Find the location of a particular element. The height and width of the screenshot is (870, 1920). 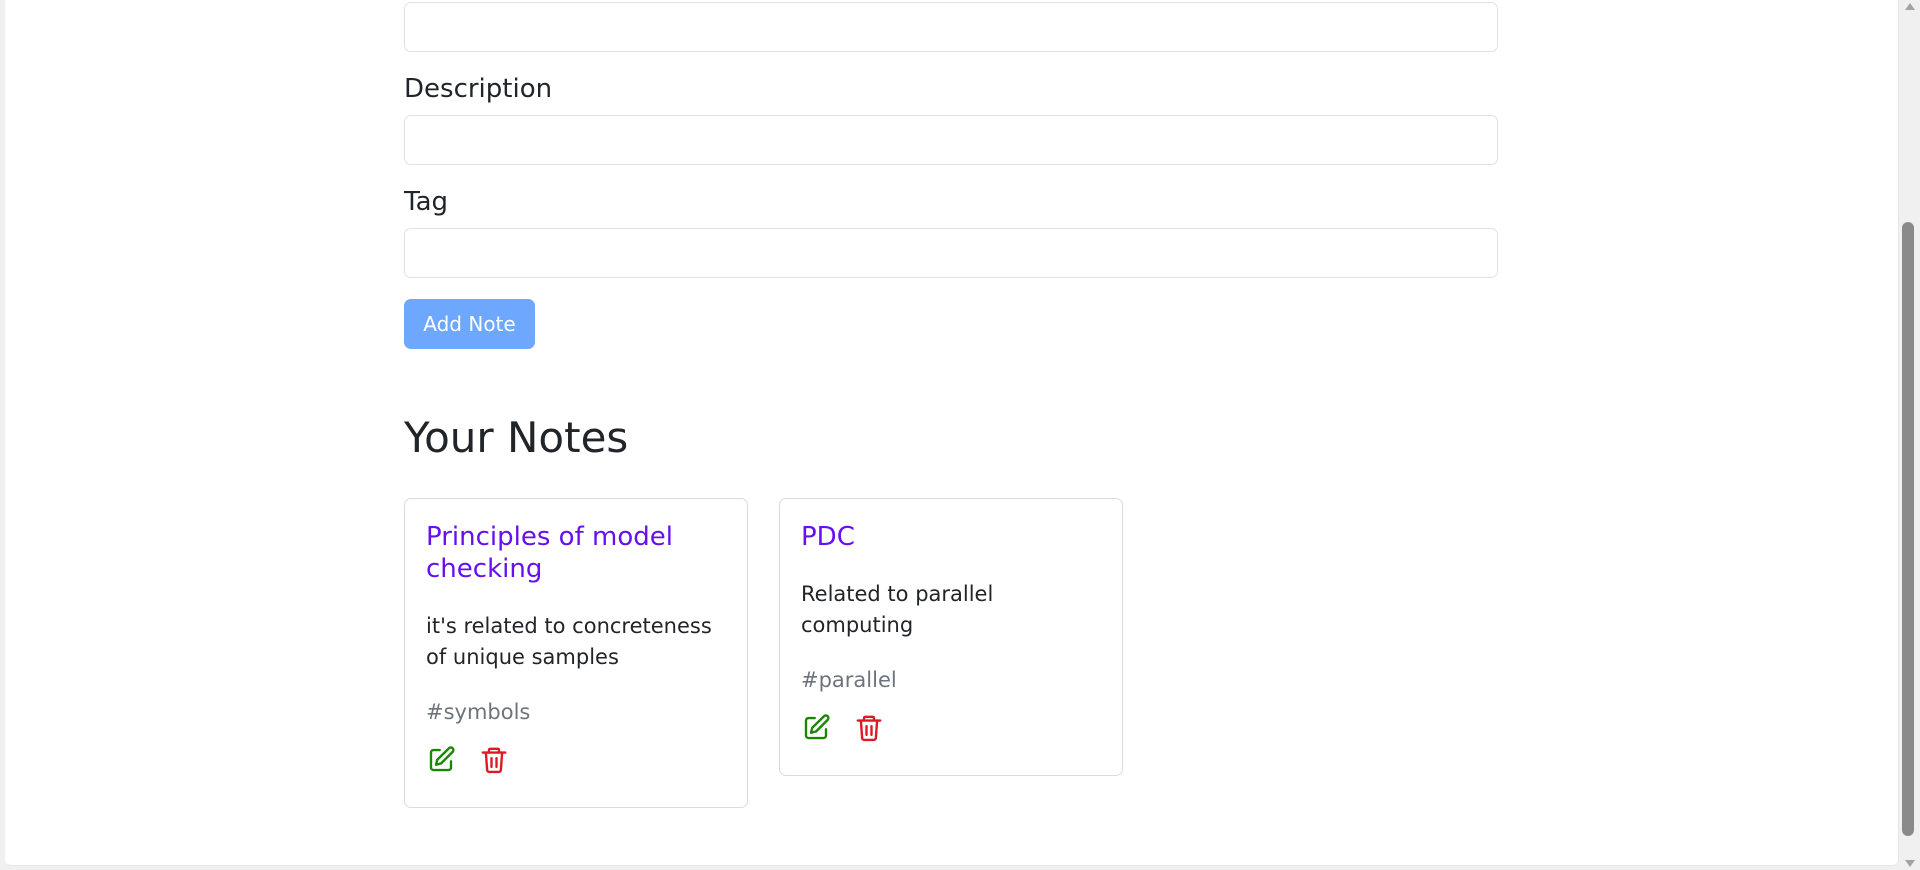

note-tag: #parallel is located at coordinates (849, 680).